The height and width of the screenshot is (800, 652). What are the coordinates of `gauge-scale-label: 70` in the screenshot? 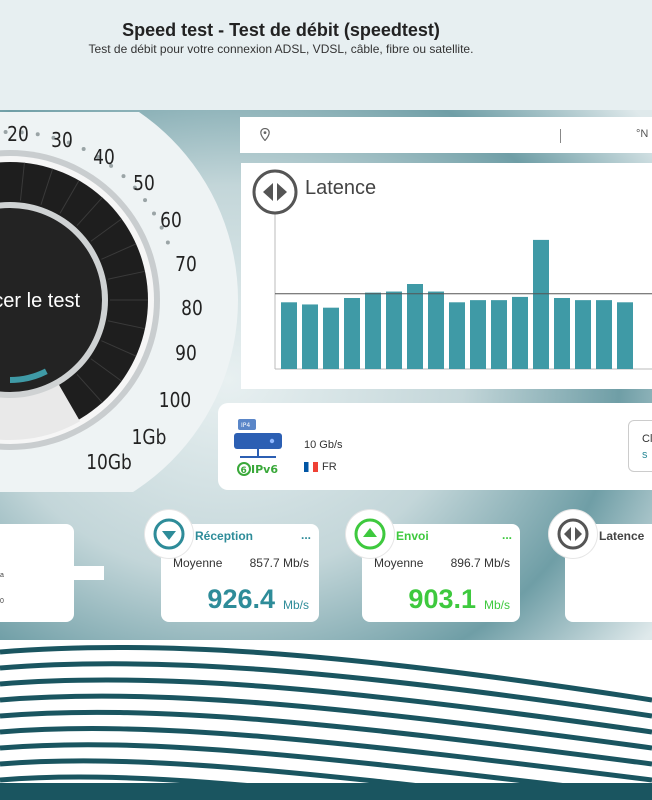 It's located at (186, 265).